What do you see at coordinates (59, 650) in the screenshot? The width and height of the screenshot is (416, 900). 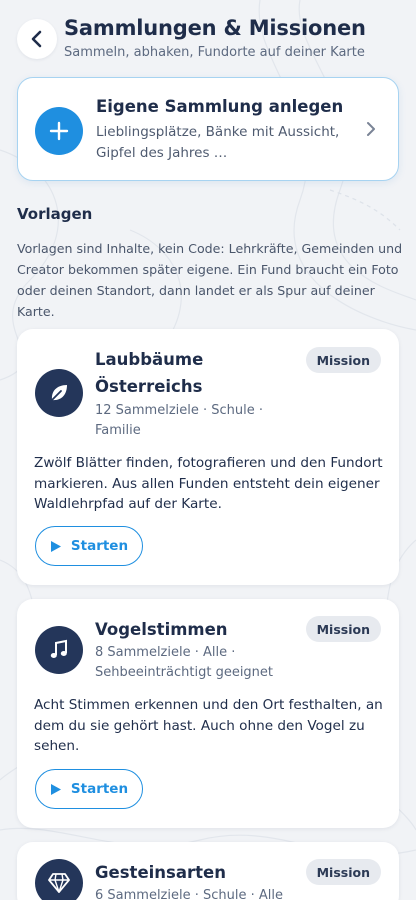 I see `music-note-icon` at bounding box center [59, 650].